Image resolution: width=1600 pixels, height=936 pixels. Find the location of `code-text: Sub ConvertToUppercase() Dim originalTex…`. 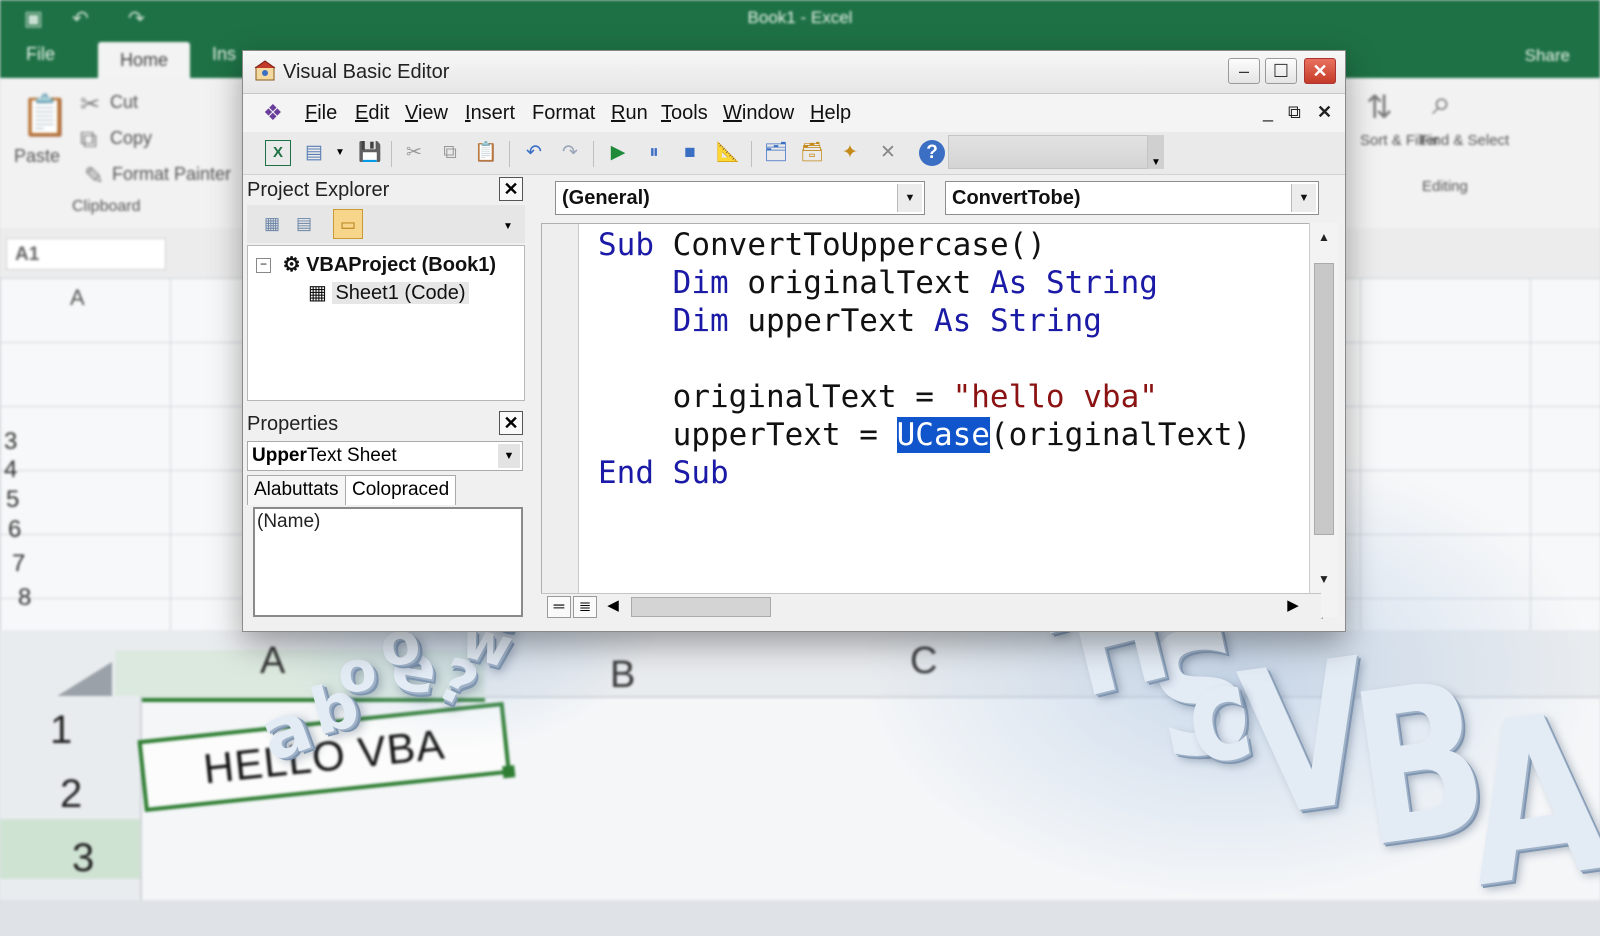

code-text: Sub ConvertToUppercase() Dim originalTex… is located at coordinates (924, 359).